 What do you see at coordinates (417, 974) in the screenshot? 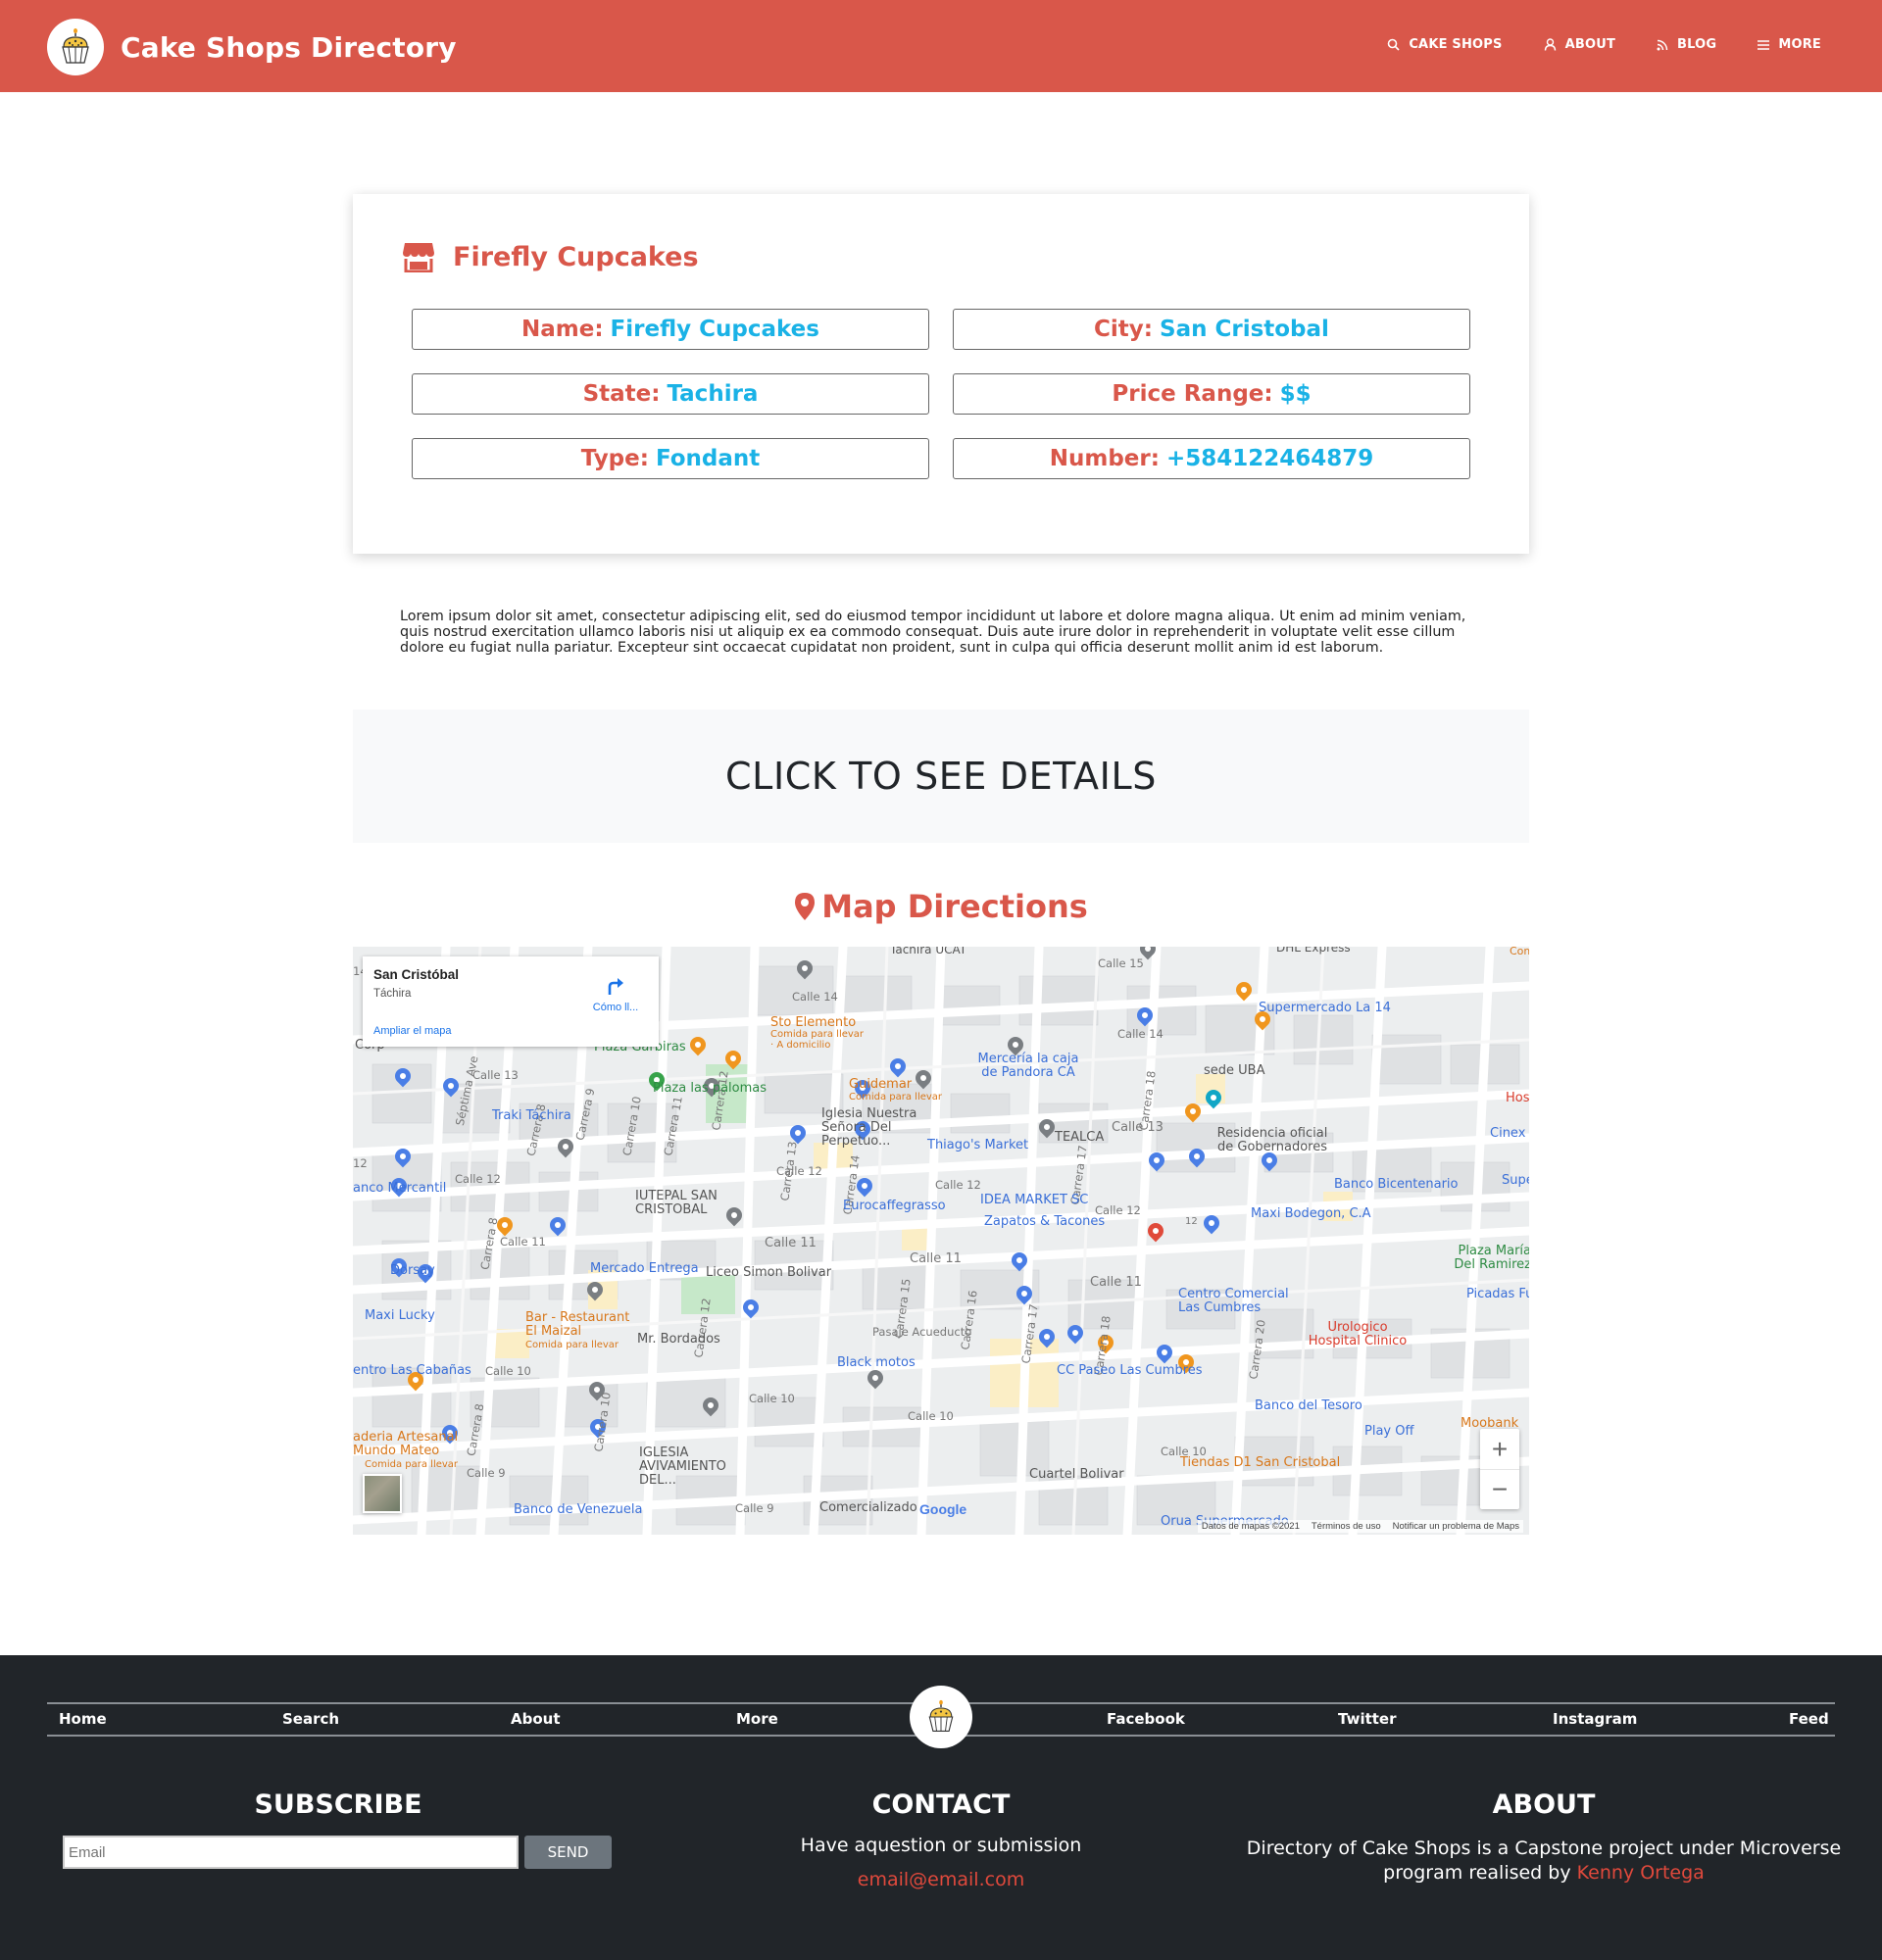
I see `place-card-title: San Cristóbal` at bounding box center [417, 974].